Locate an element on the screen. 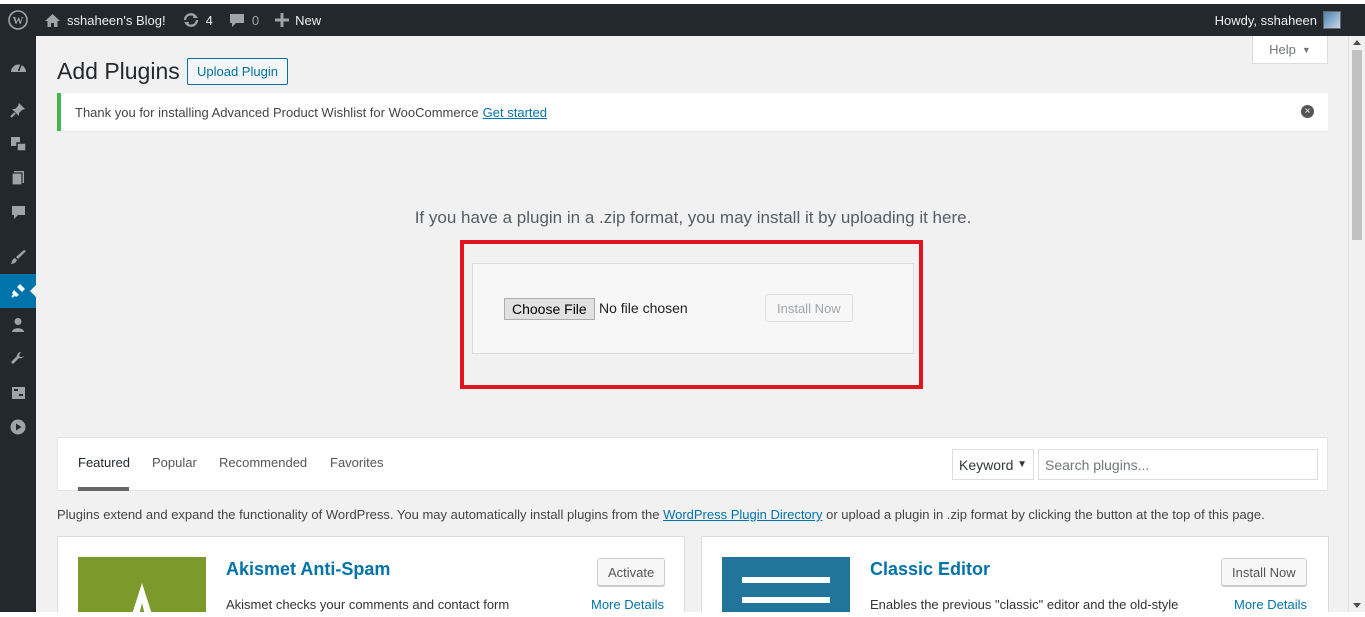 The width and height of the screenshot is (1365, 617). play-circle-icon is located at coordinates (18, 427).